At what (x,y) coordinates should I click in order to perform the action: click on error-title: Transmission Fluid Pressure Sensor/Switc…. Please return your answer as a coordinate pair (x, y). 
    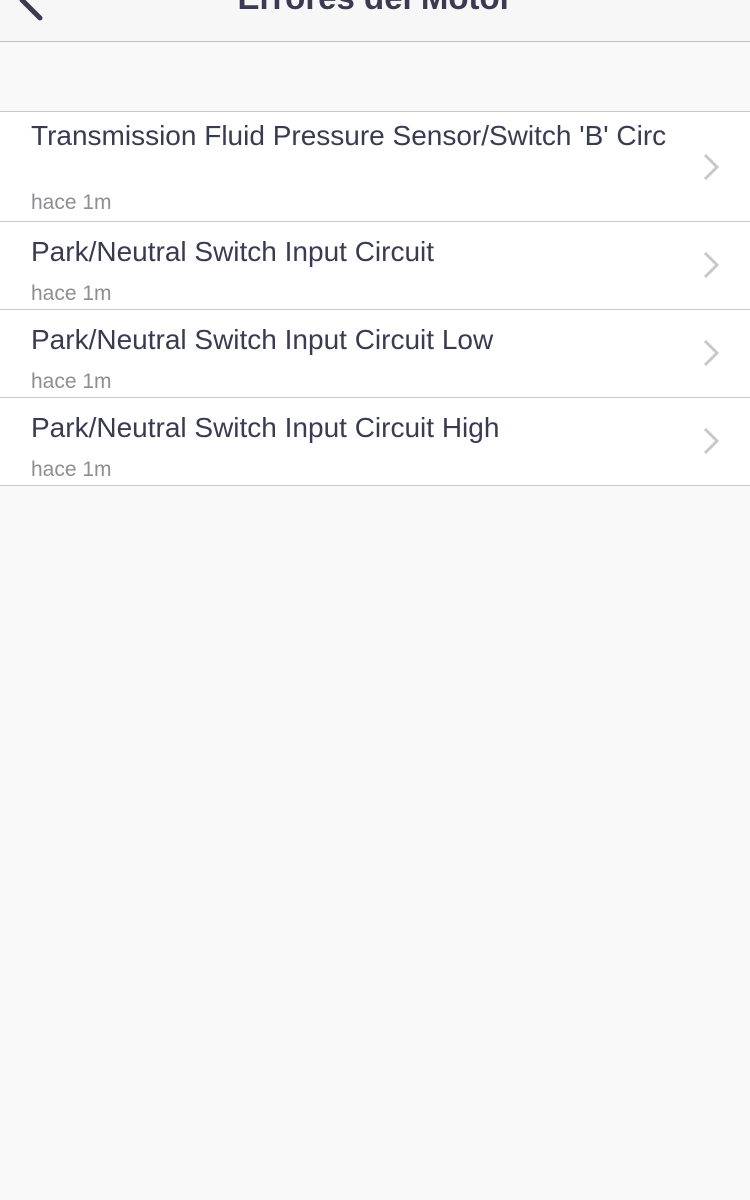
    Looking at the image, I should click on (349, 135).